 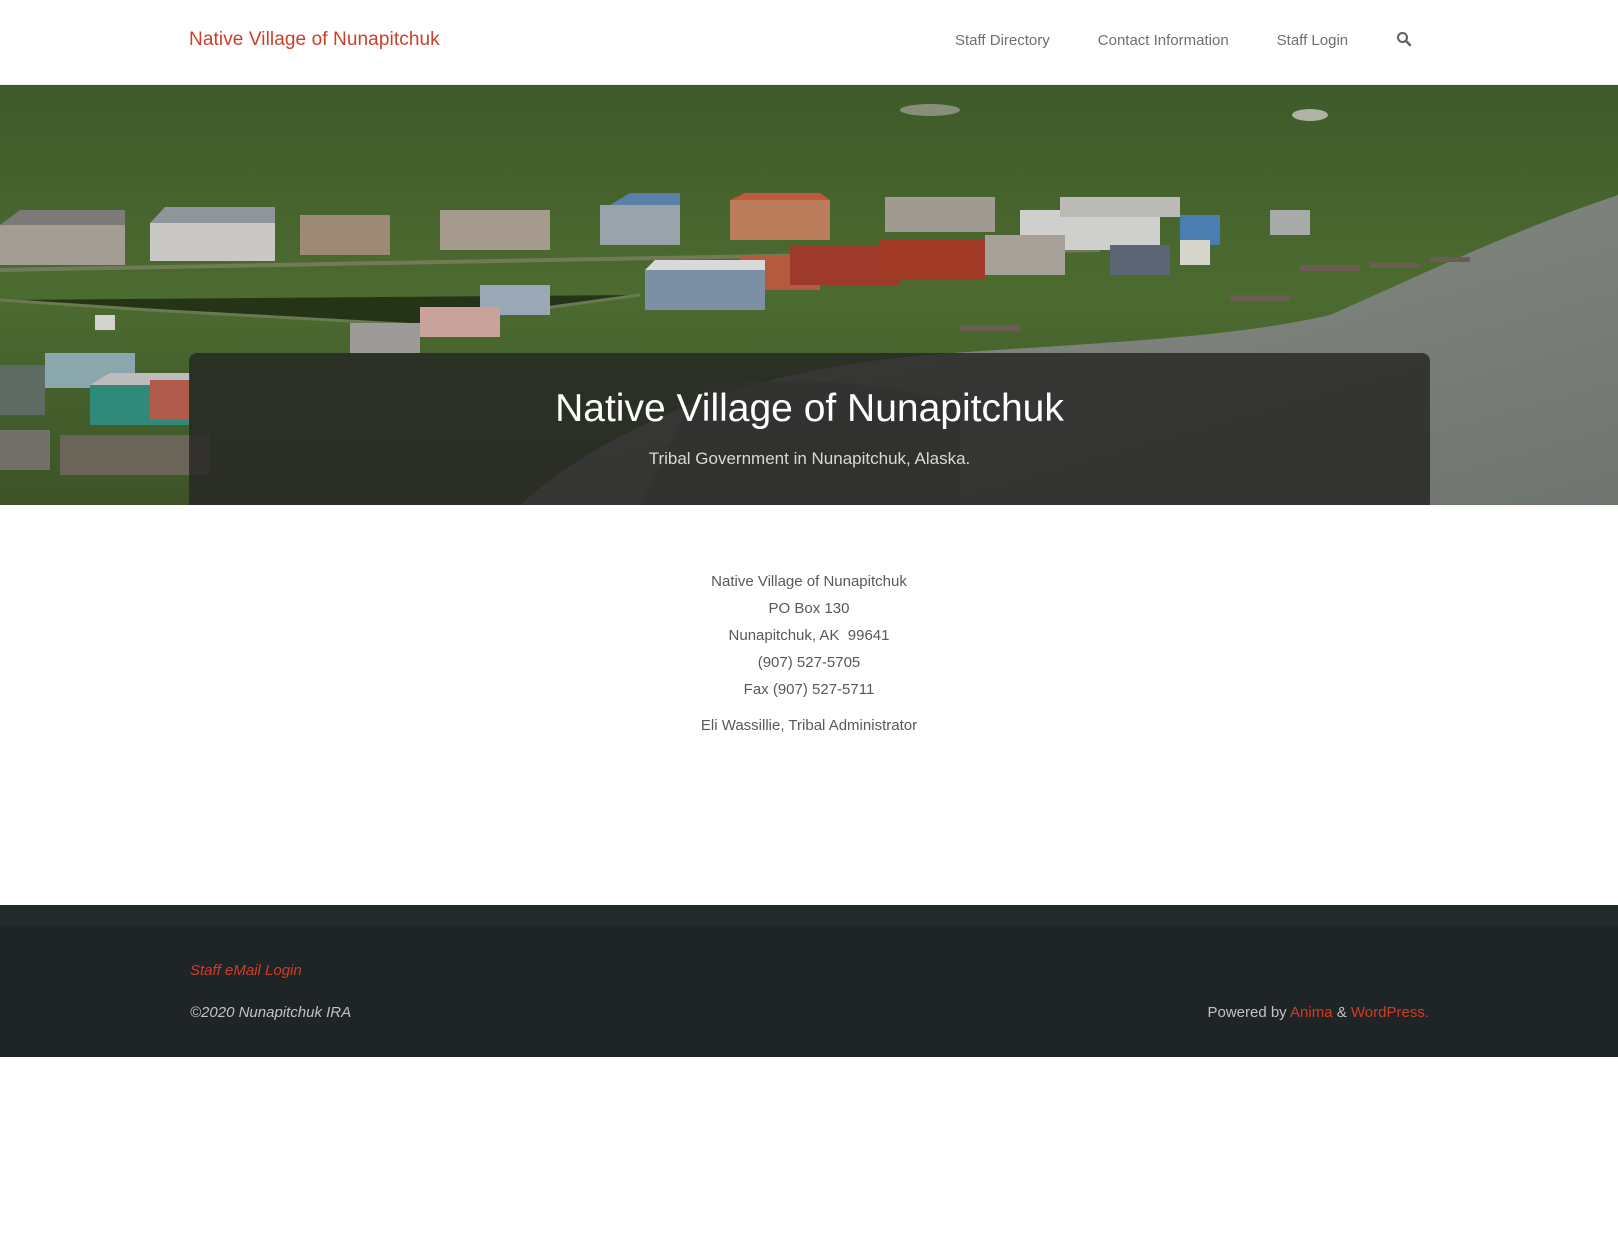 I want to click on contact-city: Nunapitchuk, AK 99641, so click(x=809, y=635).